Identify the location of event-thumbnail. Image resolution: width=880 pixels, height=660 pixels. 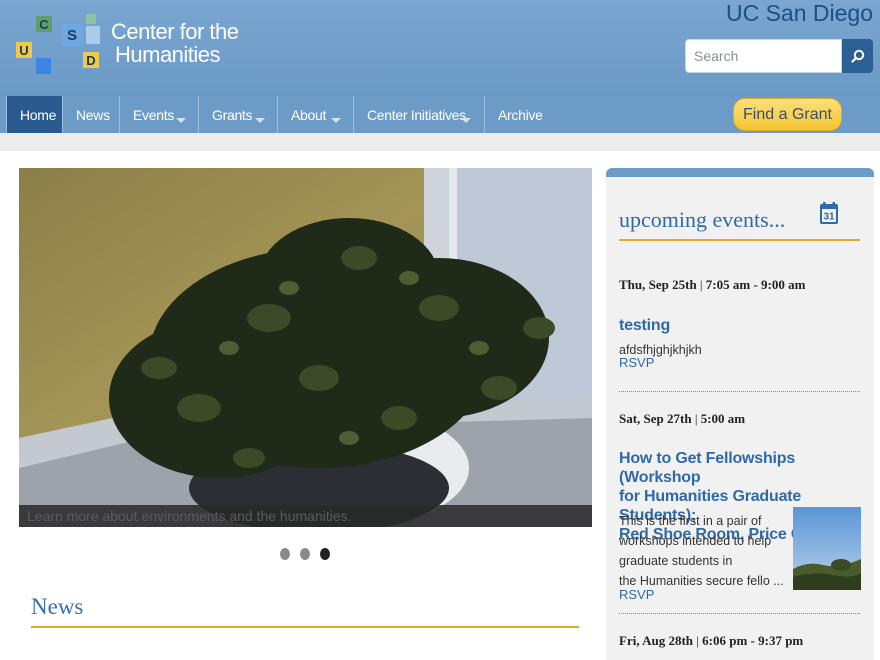
(827, 548).